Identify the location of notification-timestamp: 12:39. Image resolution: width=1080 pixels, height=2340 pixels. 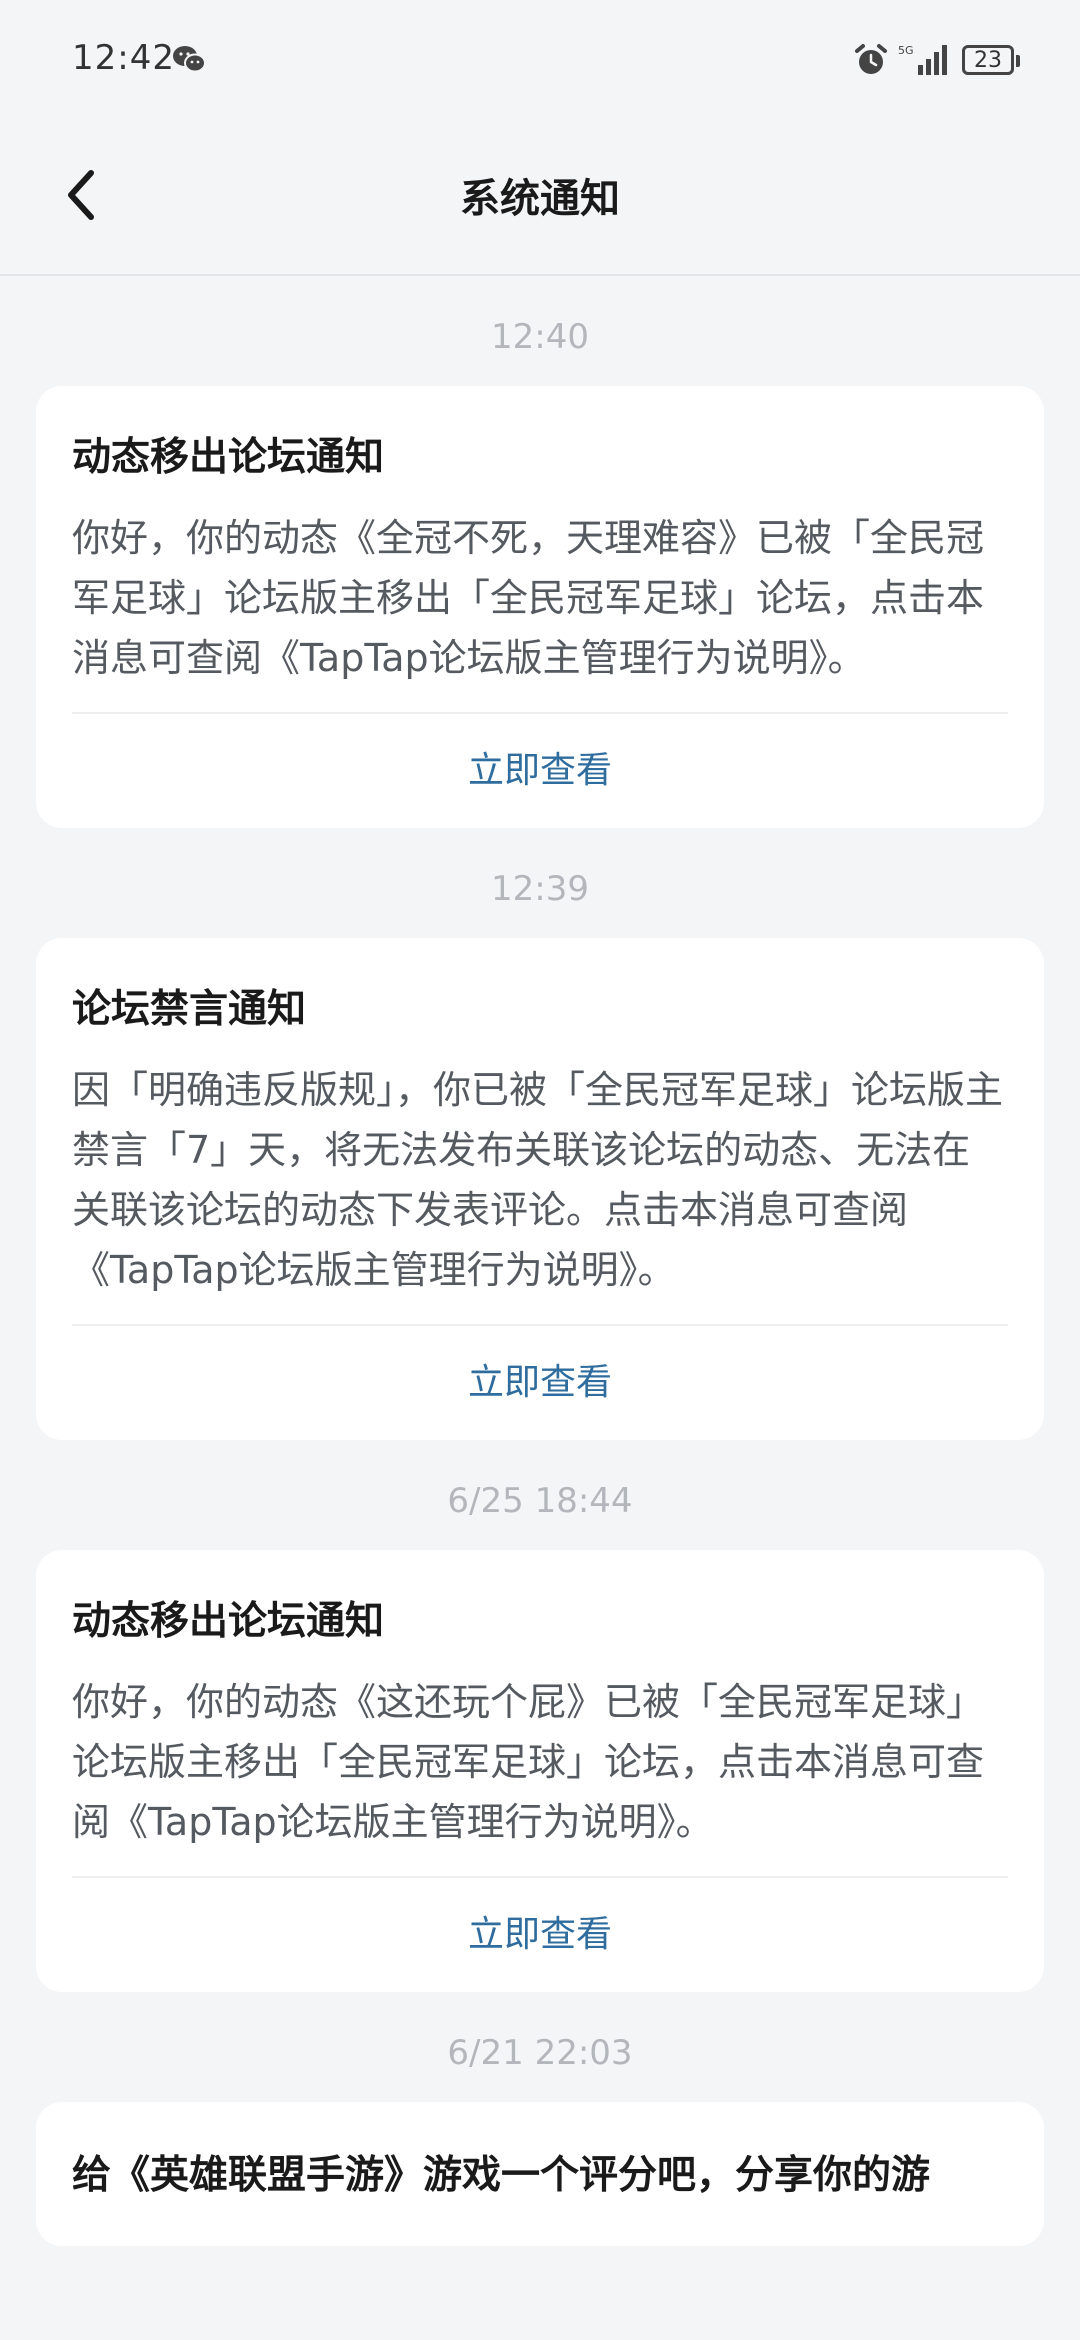
(540, 889).